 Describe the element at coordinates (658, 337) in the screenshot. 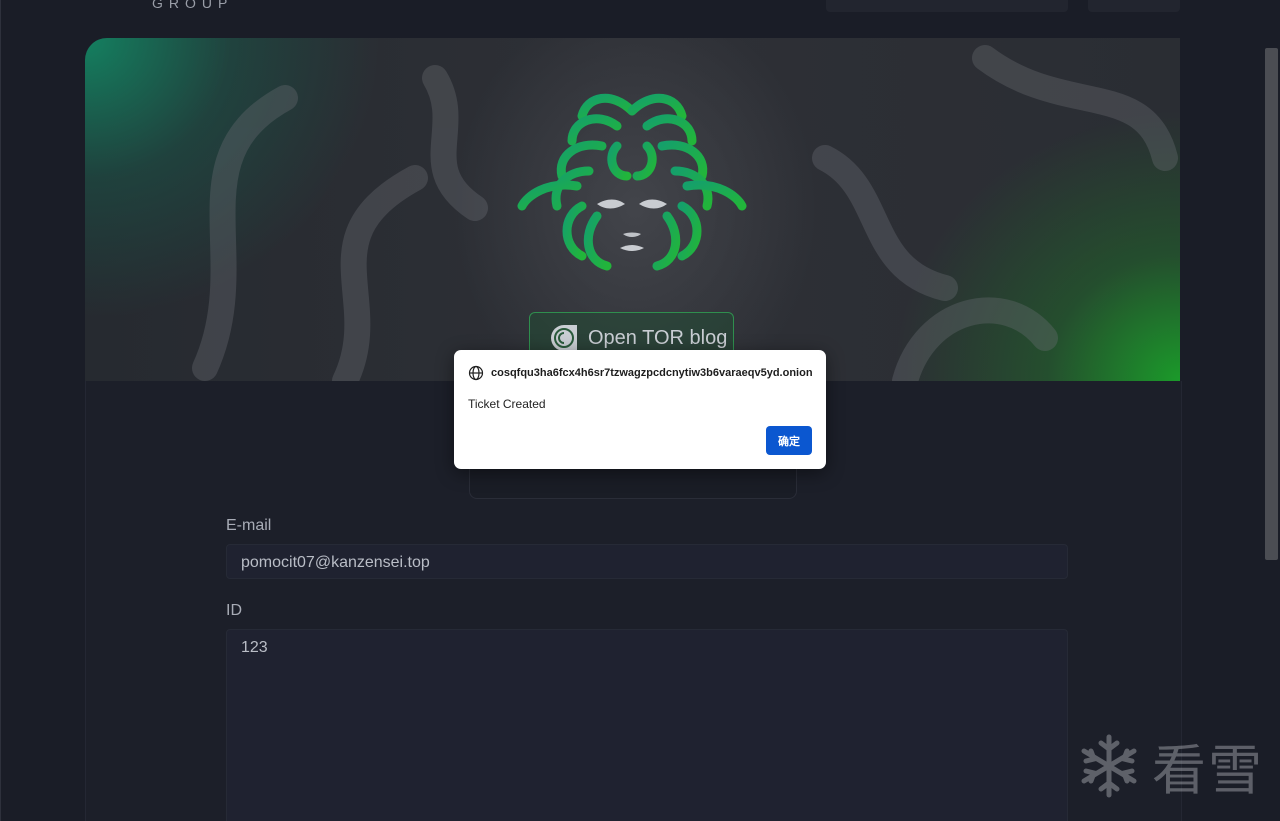

I see `tor-button-label: Open TOR blog` at that location.